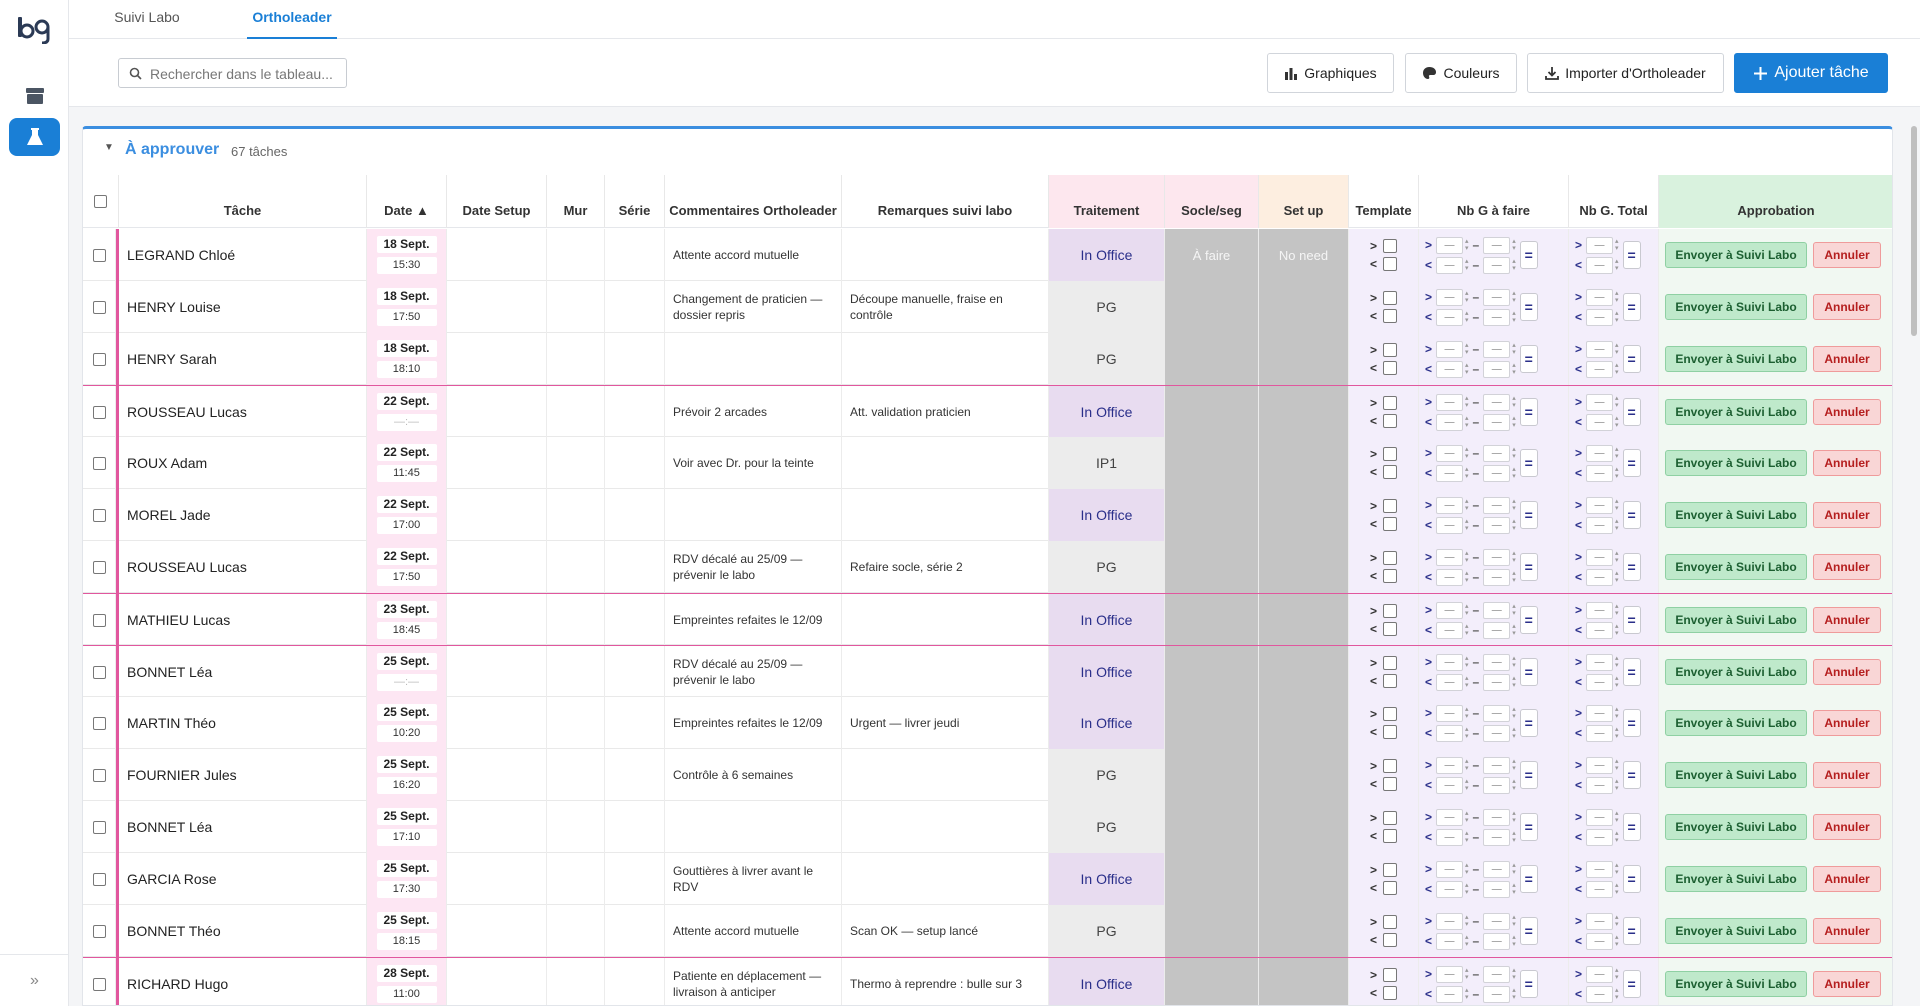 The width and height of the screenshot is (1920, 1006). Describe the element at coordinates (753, 775) in the screenshot. I see `comment-cell: Contrôle à 6 semaines` at that location.